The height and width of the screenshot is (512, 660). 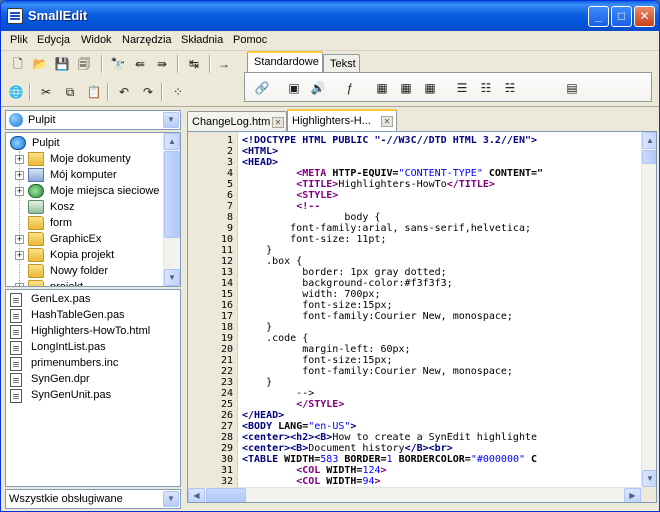 What do you see at coordinates (414, 494) in the screenshot?
I see `editor-horizontal-scrollbar: ◀ ▶` at bounding box center [414, 494].